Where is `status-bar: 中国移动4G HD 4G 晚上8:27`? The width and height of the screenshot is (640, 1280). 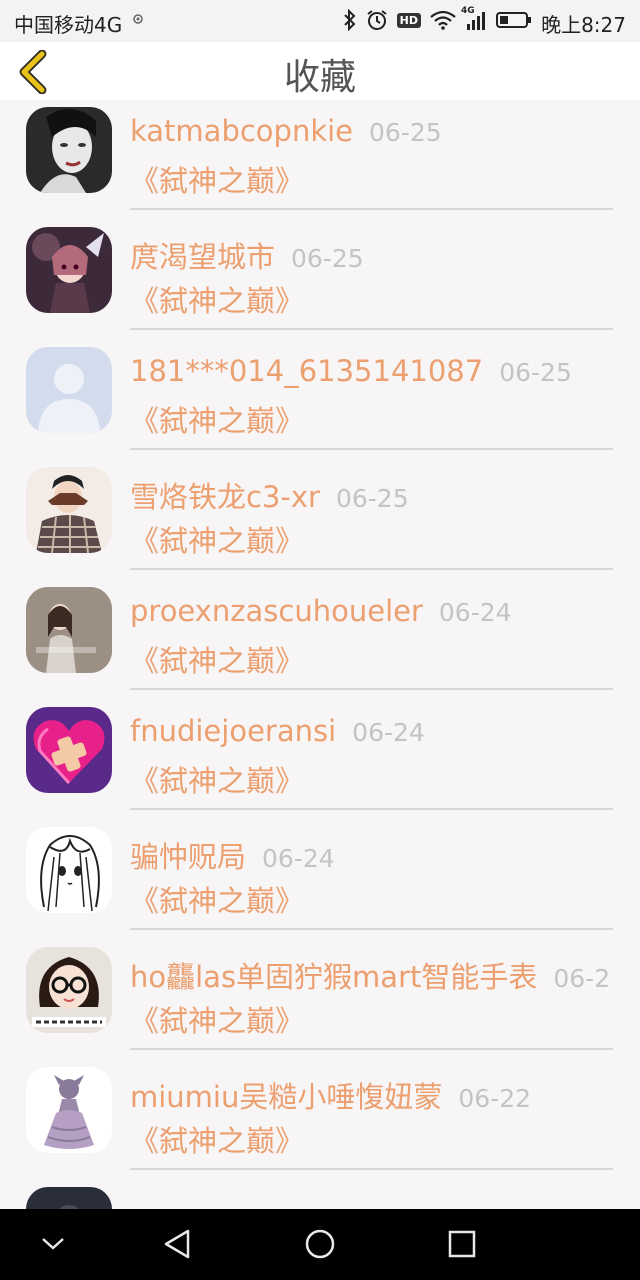
status-bar: 中国移动4G HD 4G 晚上8:27 is located at coordinates (320, 21).